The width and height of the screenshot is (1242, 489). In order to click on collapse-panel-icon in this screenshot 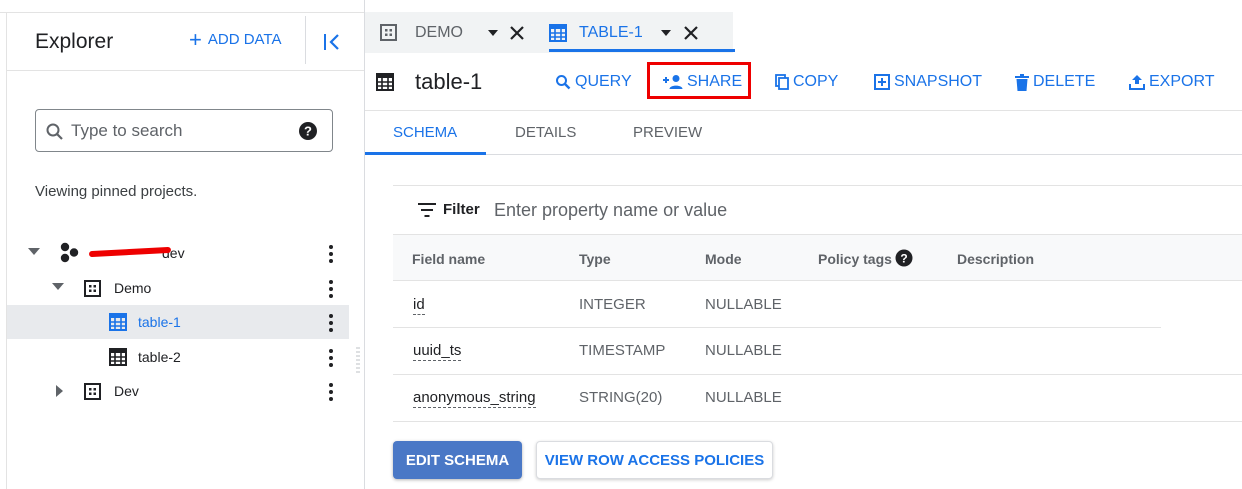, I will do `click(332, 42)`.